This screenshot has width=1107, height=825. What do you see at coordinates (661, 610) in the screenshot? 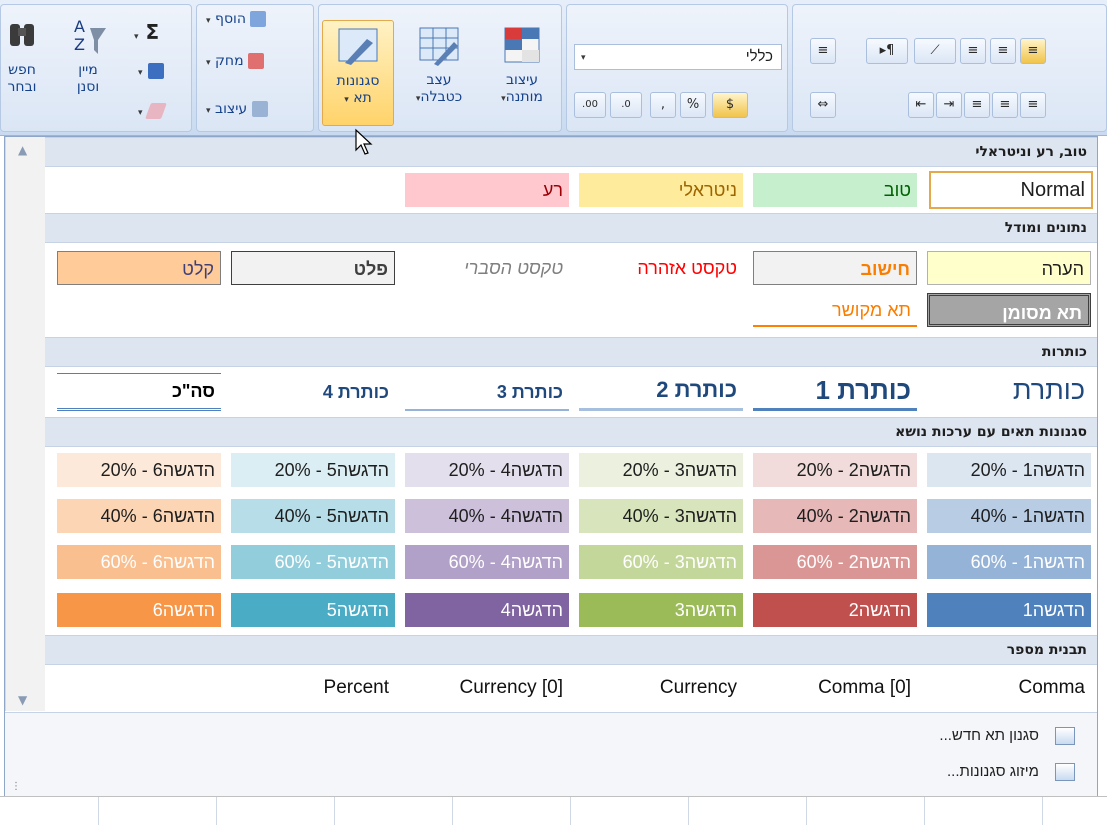
I see `style-accent3: הדגשה3` at bounding box center [661, 610].